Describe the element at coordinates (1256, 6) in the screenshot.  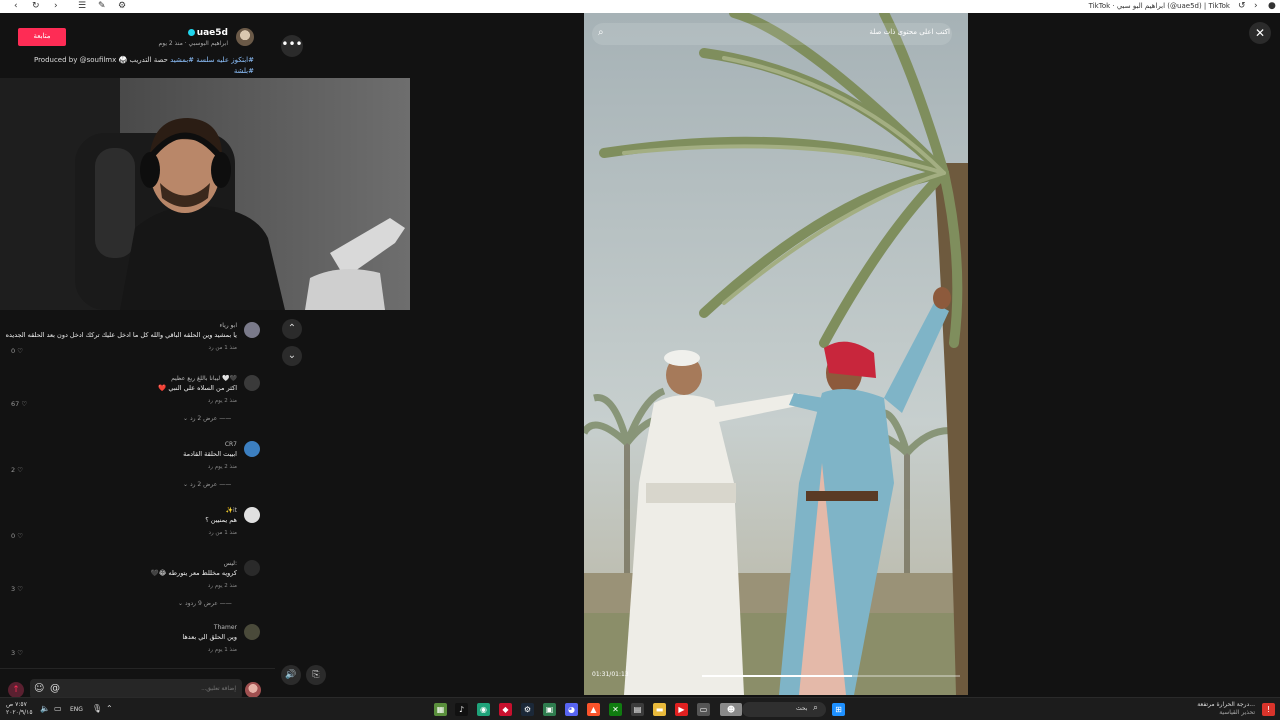
I see `nav-forward-icon: ›` at that location.